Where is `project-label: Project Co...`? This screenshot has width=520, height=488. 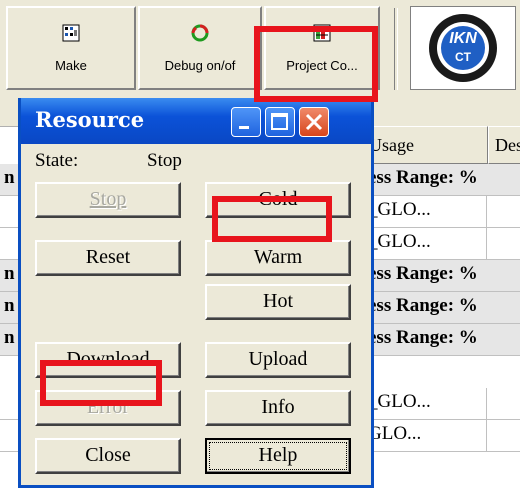
project-label: Project Co... is located at coordinates (322, 65).